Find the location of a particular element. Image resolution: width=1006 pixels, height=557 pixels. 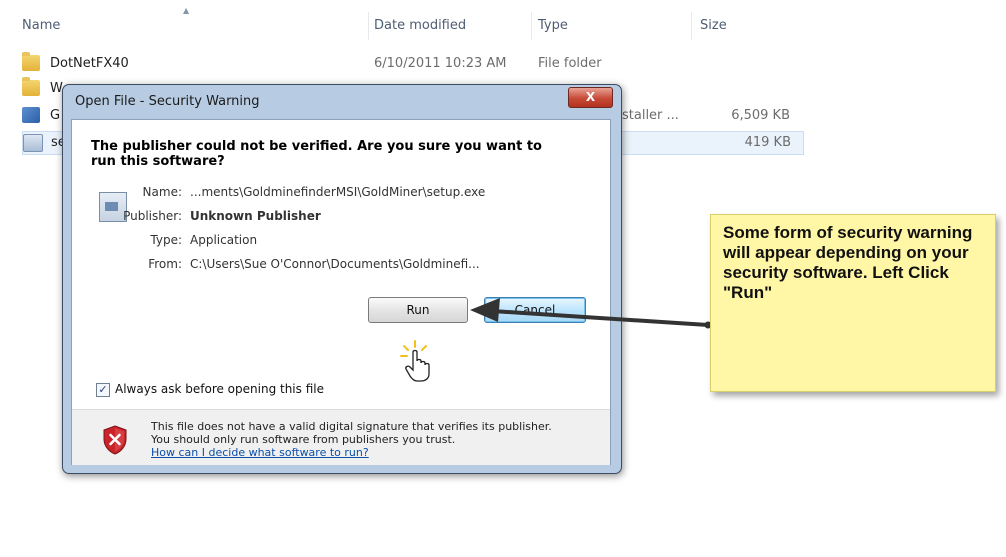

publisher-value: Unknown Publisher is located at coordinates (255, 216).